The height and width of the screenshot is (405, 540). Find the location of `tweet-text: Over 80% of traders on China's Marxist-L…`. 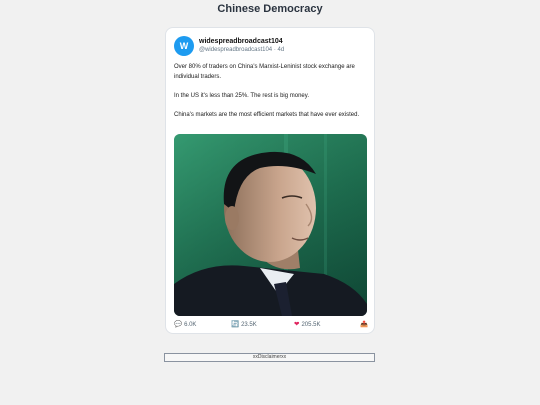

tweet-text: Over 80% of traders on China's Marxist-L… is located at coordinates (271, 96).